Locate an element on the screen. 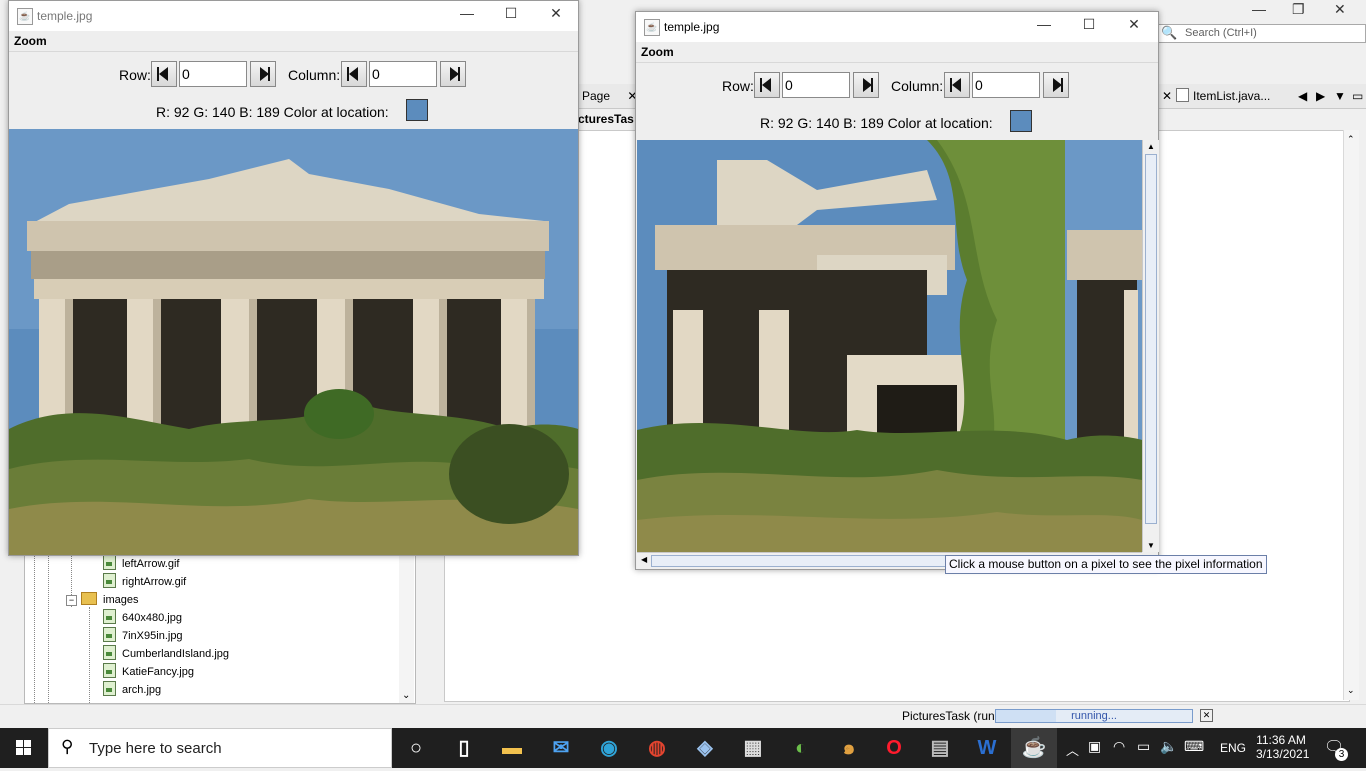 This screenshot has height=771, width=1366. tab-maximize-icon: ▭ is located at coordinates (1356, 97).